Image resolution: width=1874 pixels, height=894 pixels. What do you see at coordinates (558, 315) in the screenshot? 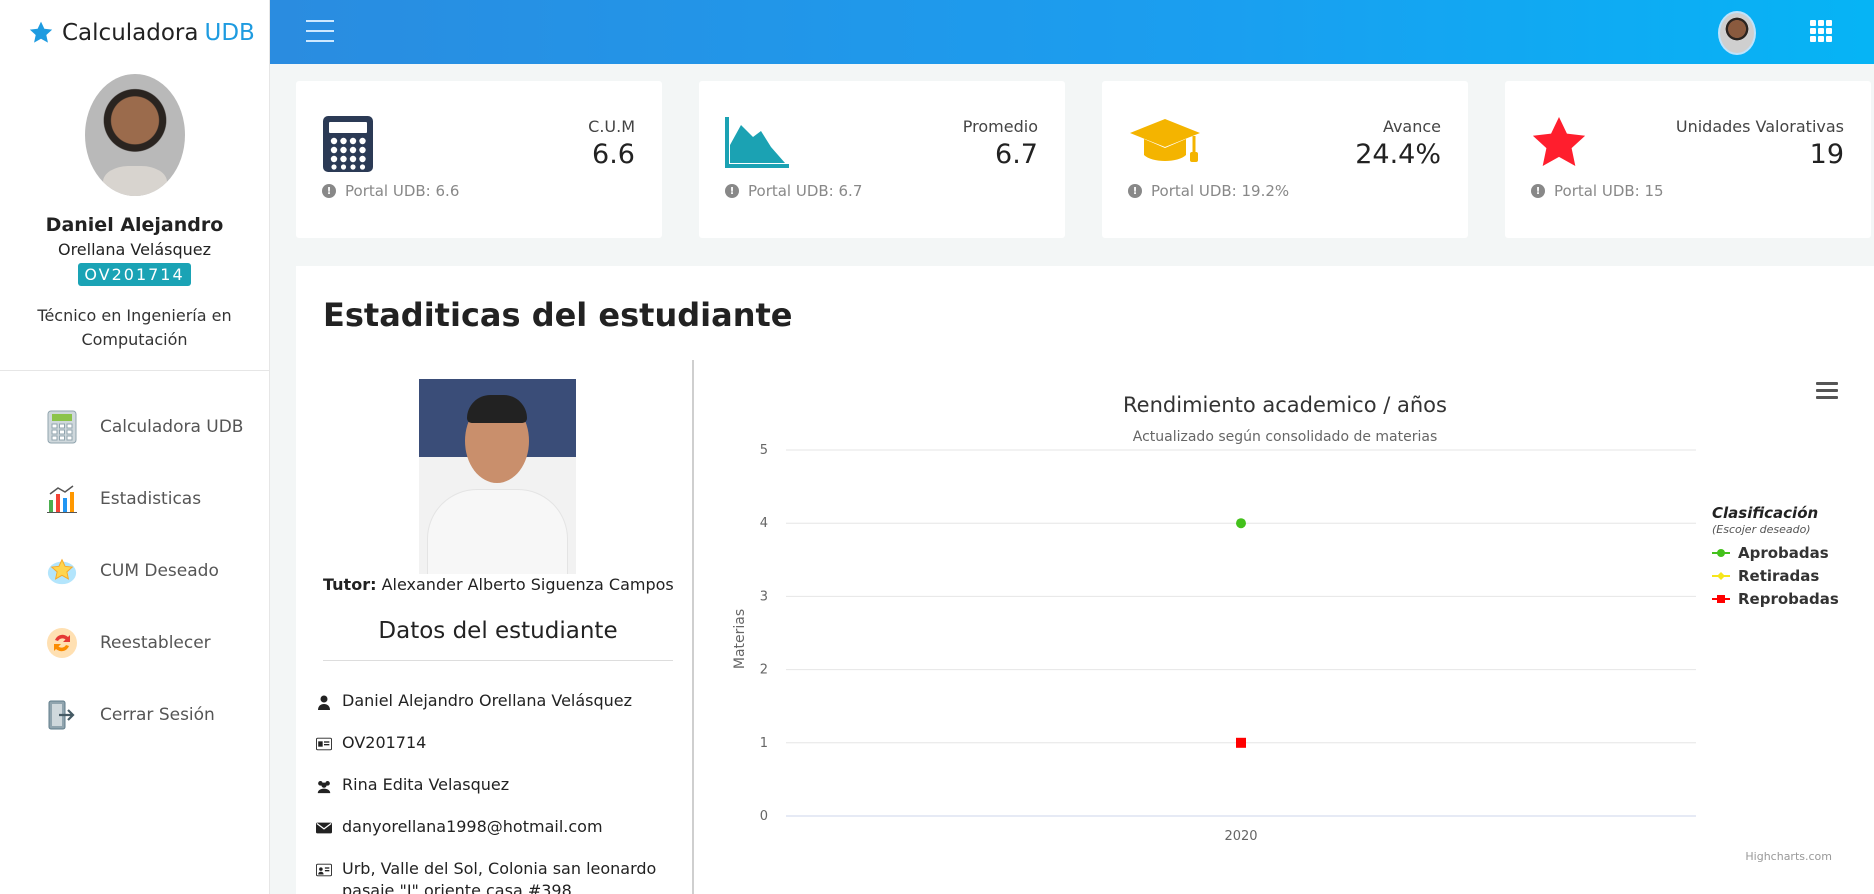
I see `page-title: Estaditicas del estudiante` at bounding box center [558, 315].